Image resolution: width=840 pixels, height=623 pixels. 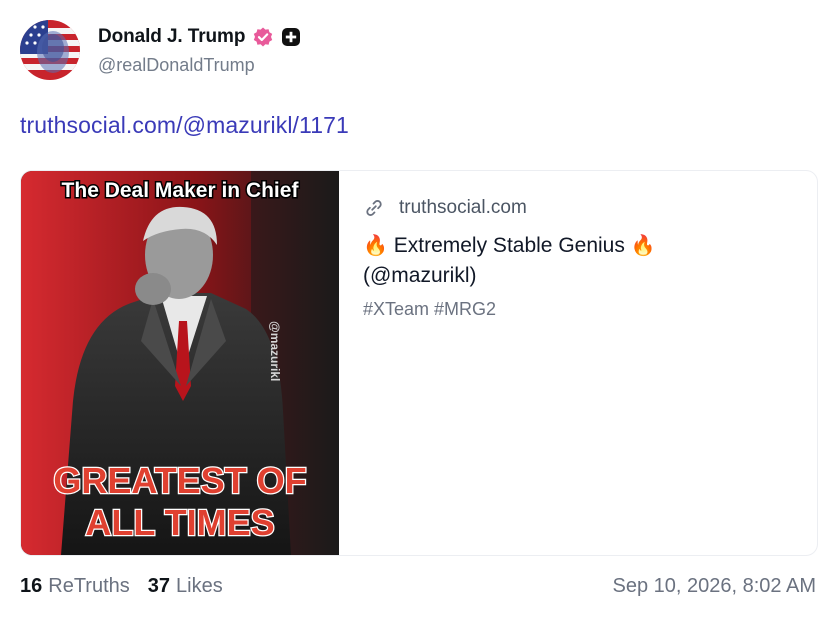 What do you see at coordinates (263, 37) in the screenshot?
I see `verified-badge-icon` at bounding box center [263, 37].